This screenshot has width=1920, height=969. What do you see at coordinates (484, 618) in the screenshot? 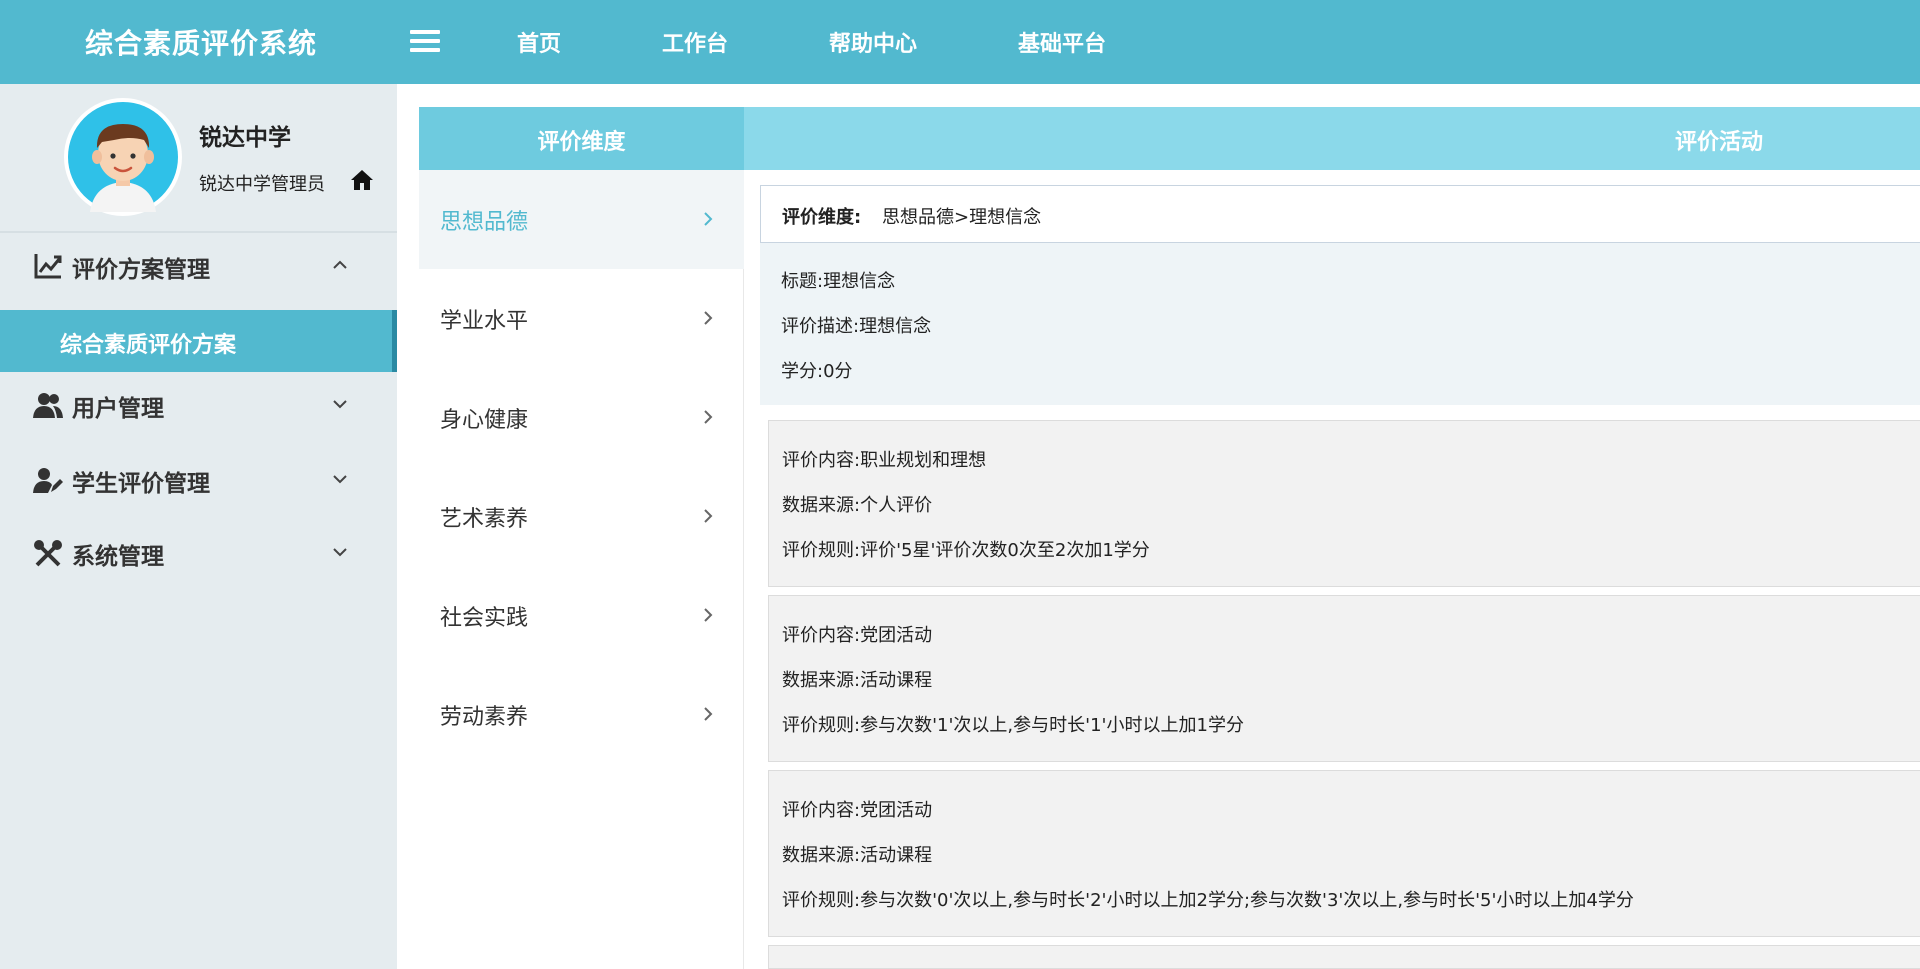
I see `dimension-label: 社会实践` at bounding box center [484, 618].